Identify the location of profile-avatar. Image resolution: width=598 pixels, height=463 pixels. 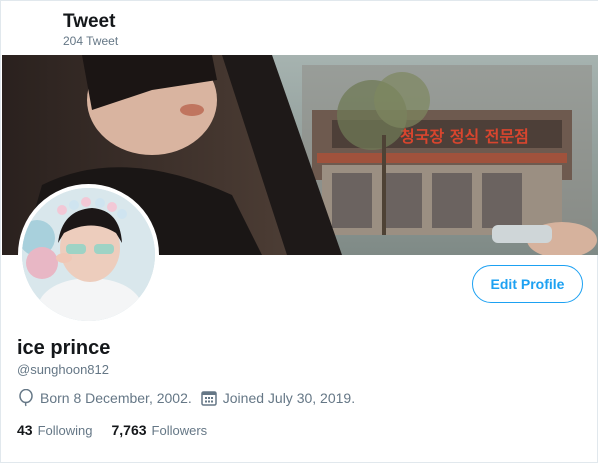
(88, 254).